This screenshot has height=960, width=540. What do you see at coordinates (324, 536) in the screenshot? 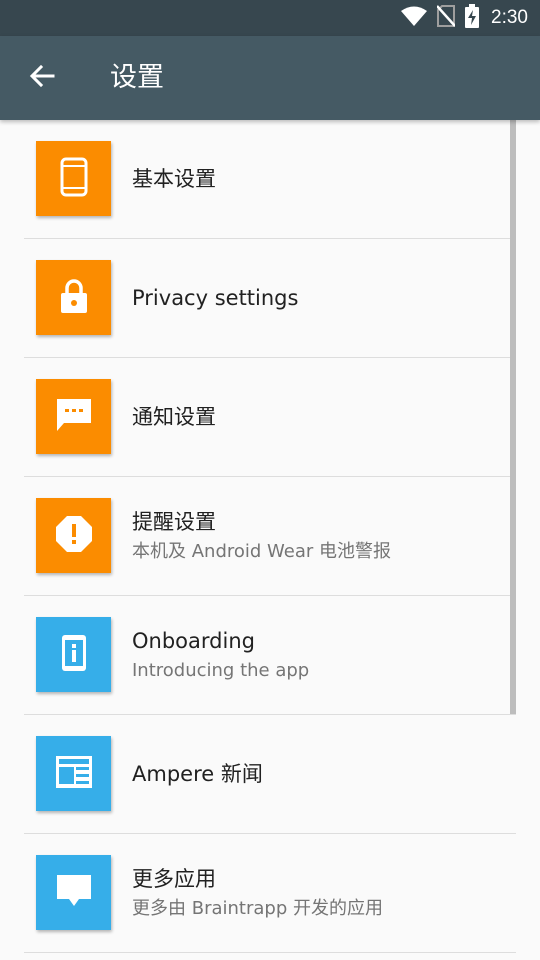
I see `item-texts: 提醒设置 本机及 Android Wear 电池警报` at bounding box center [324, 536].